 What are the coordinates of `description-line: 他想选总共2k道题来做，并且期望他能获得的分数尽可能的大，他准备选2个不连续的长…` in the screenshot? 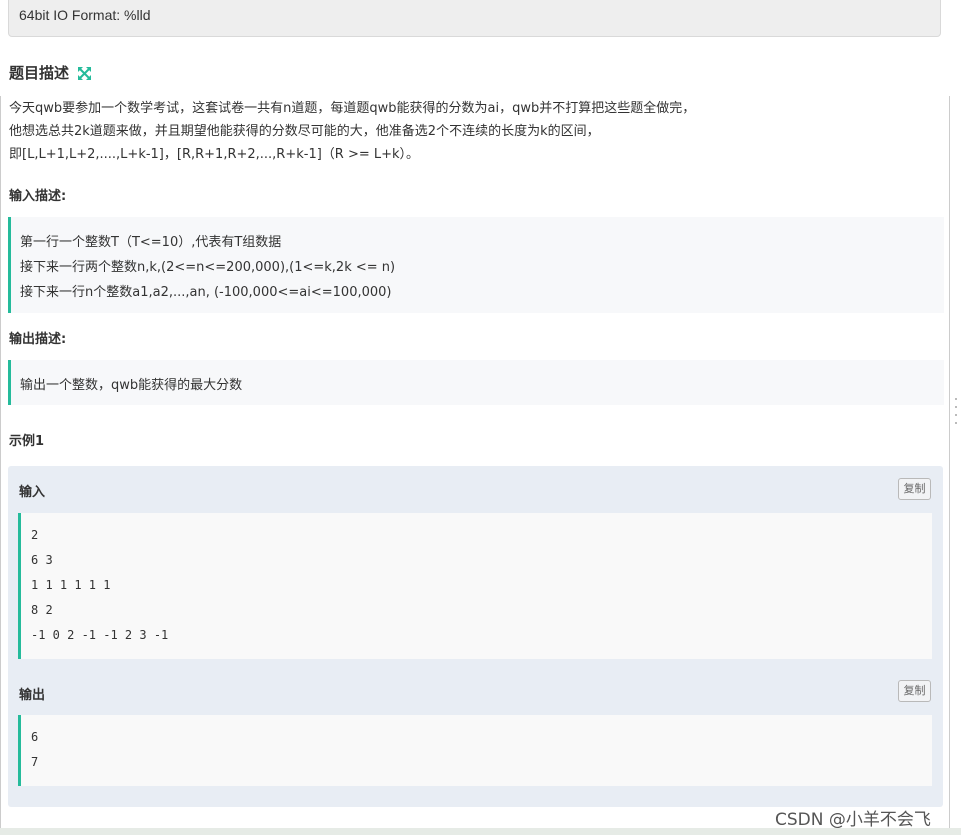 It's located at (304, 131).